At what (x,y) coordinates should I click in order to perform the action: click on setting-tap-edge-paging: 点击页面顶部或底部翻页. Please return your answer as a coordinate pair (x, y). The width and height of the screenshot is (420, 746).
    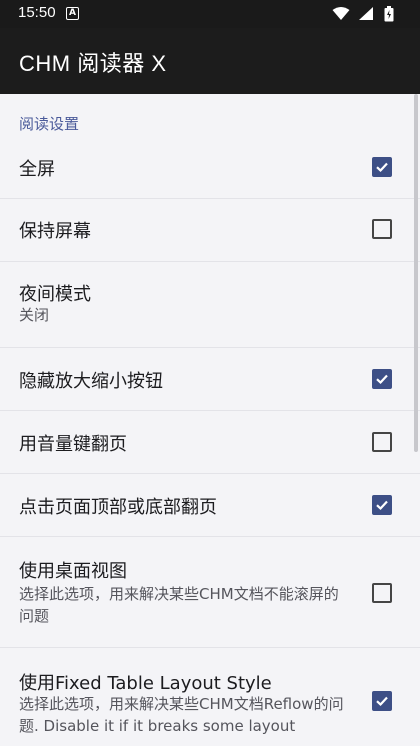
    Looking at the image, I should click on (210, 505).